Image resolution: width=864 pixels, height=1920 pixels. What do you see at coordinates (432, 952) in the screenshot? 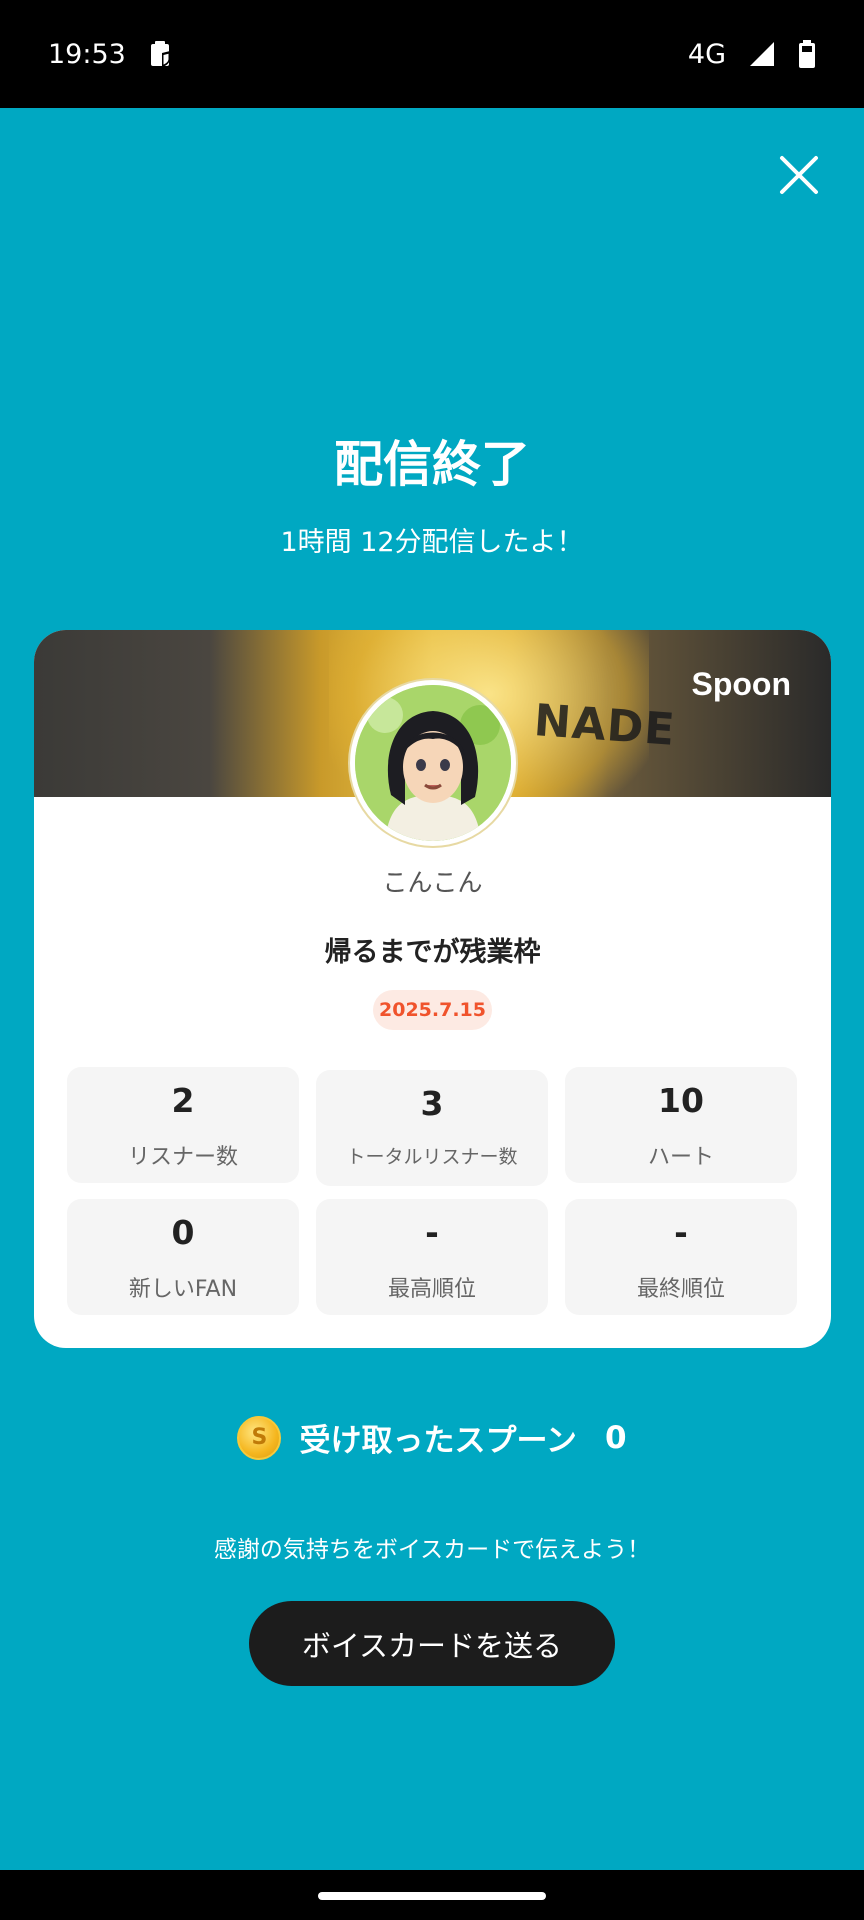
I see `live-title: 帰るまでが残業枠` at bounding box center [432, 952].